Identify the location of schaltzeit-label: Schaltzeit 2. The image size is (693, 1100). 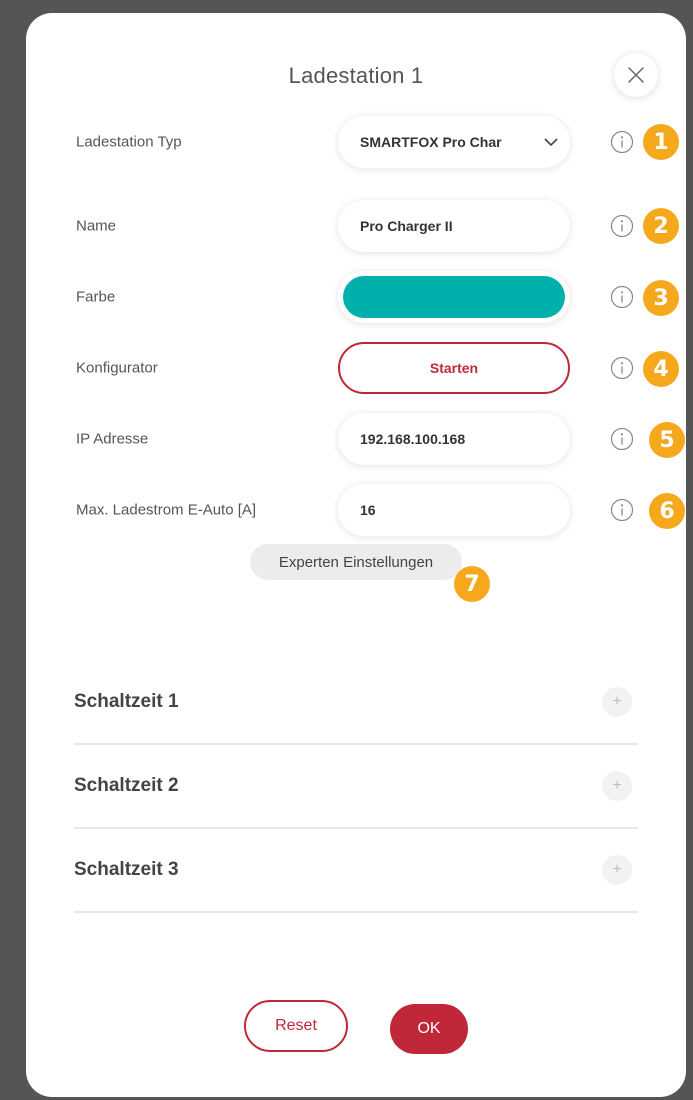
(126, 785).